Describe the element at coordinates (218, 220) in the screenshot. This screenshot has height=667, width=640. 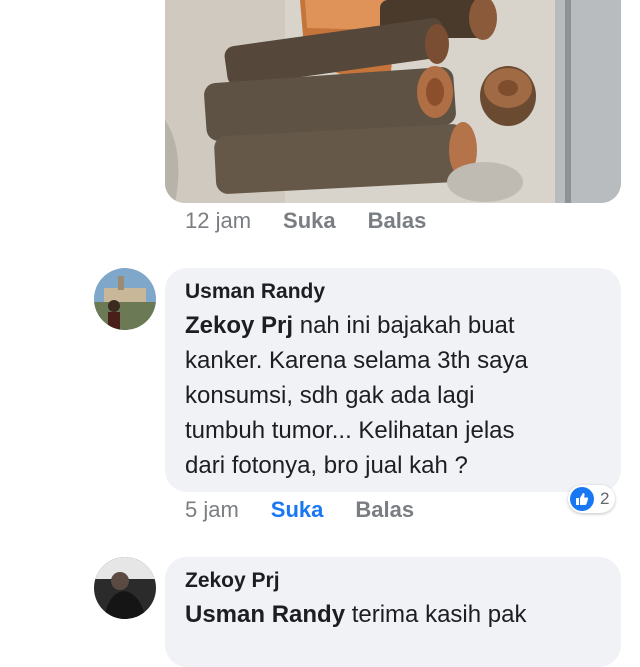
I see `timestamp: 12 jam` at that location.